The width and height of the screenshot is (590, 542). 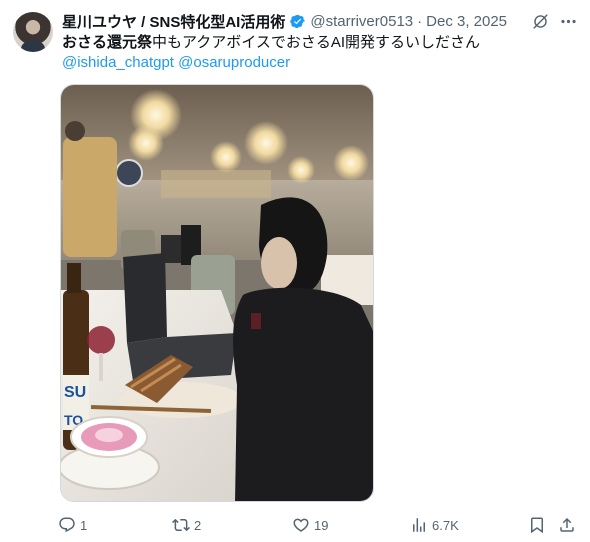 I want to click on tweet-date: Dec 3, 2025, so click(x=466, y=21).